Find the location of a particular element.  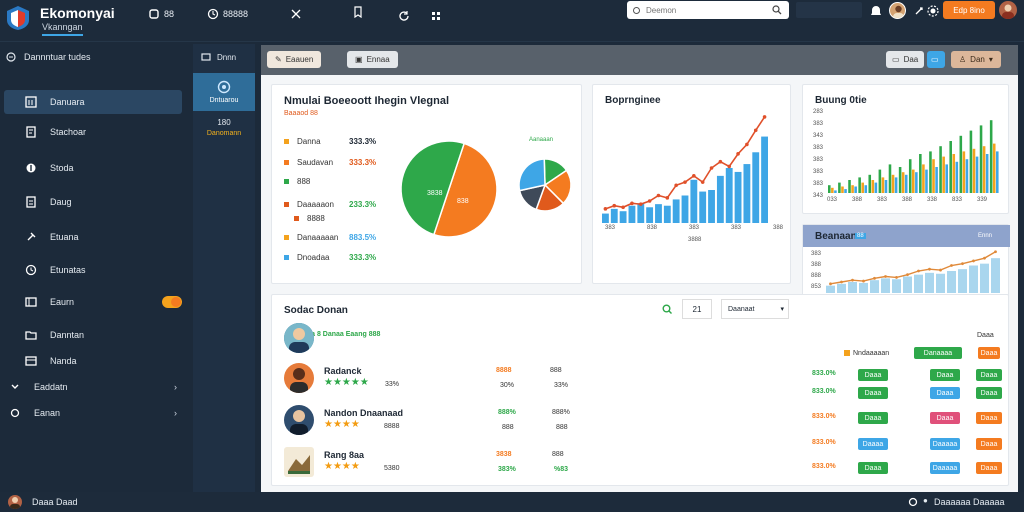

toolbar-button-view: ▭ Daa is located at coordinates (905, 59).